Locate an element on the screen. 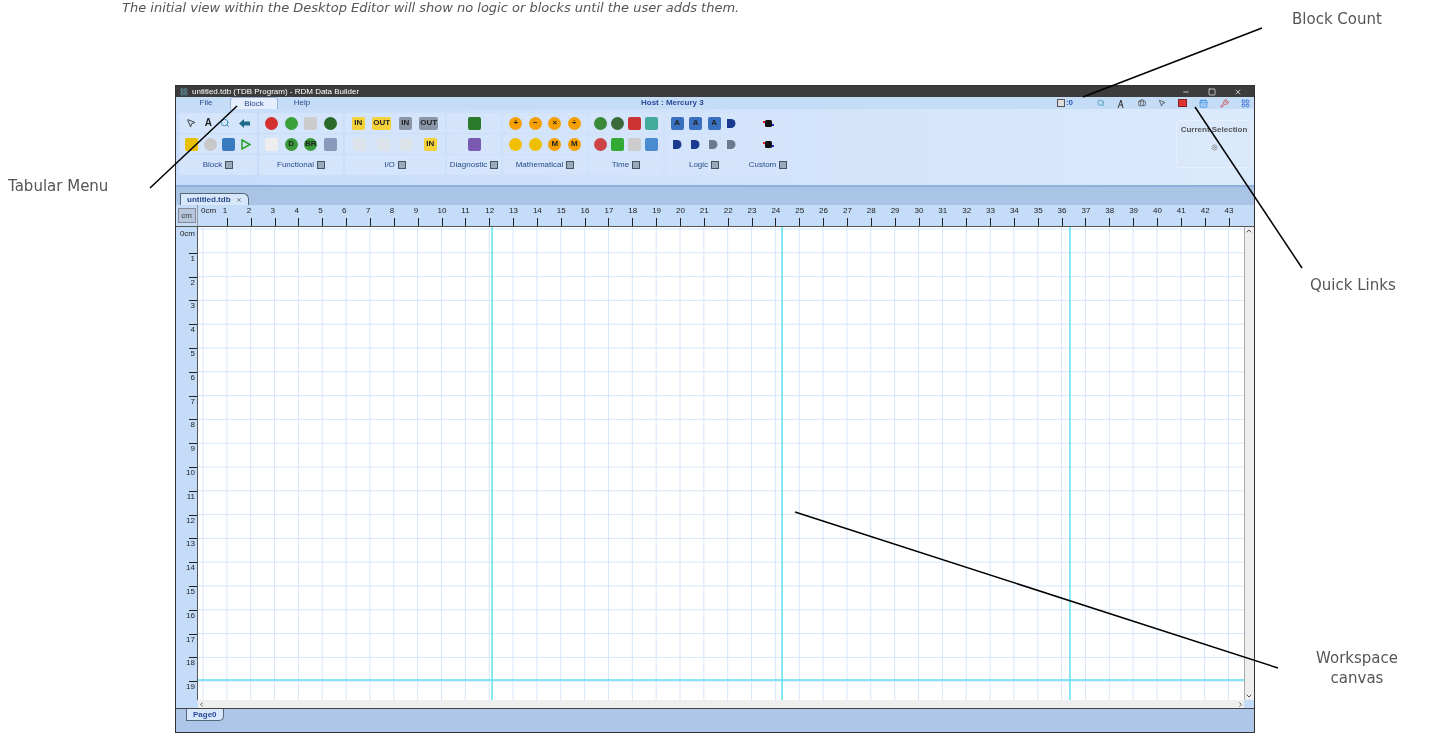 The width and height of the screenshot is (1451, 733). ruler-label: 29 is located at coordinates (895, 211).